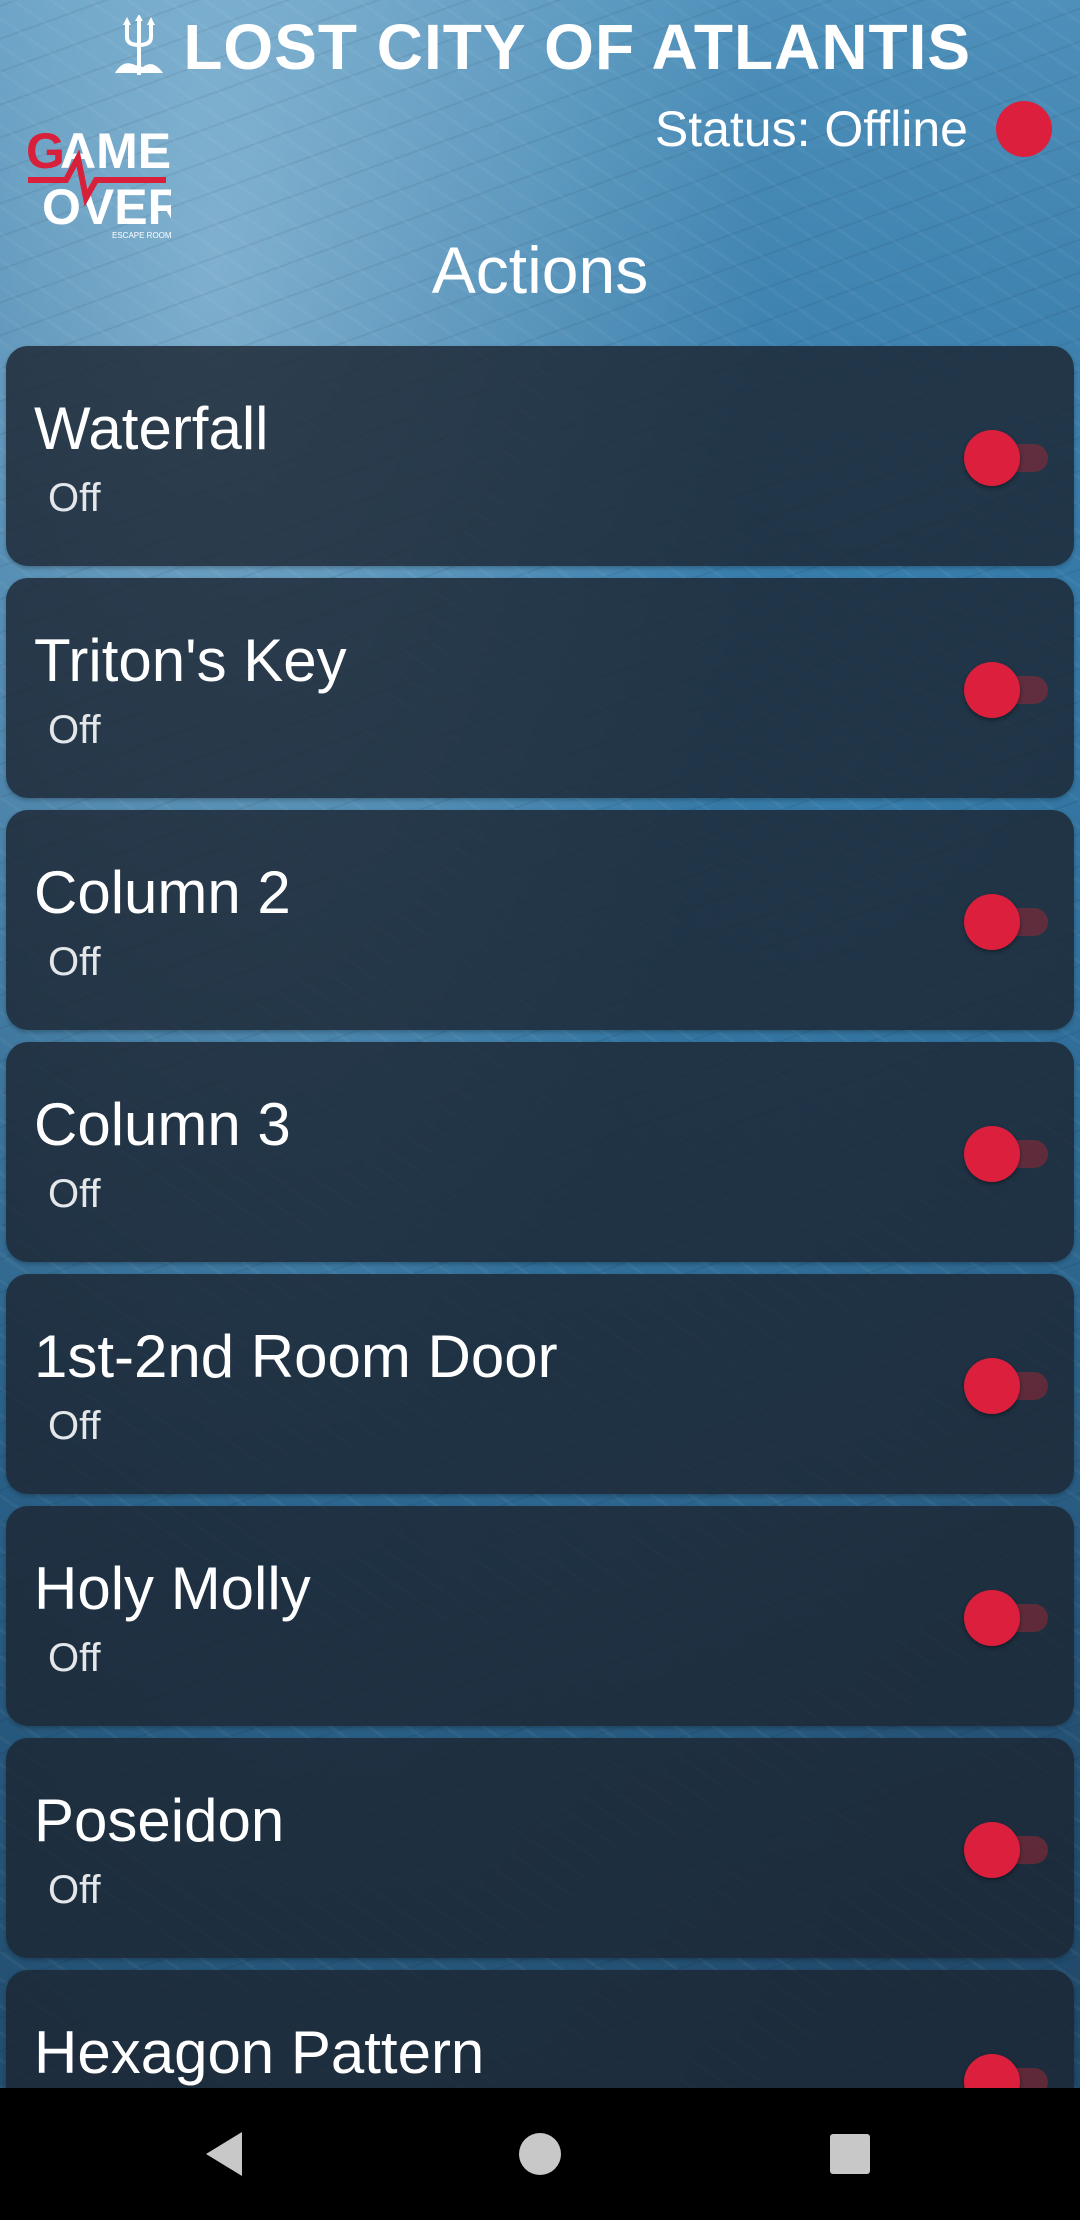 The width and height of the screenshot is (1080, 2220). Describe the element at coordinates (172, 1588) in the screenshot. I see `action-label: Holy Molly` at that location.